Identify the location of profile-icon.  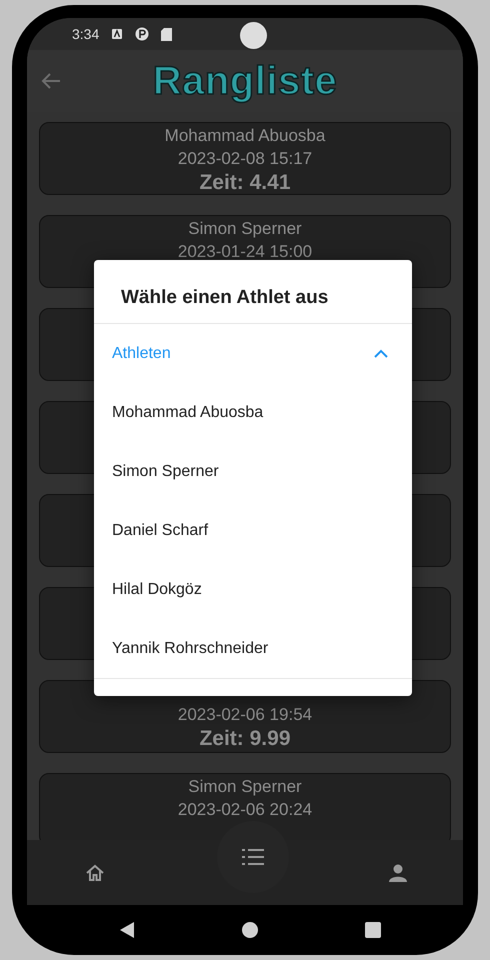
(398, 872).